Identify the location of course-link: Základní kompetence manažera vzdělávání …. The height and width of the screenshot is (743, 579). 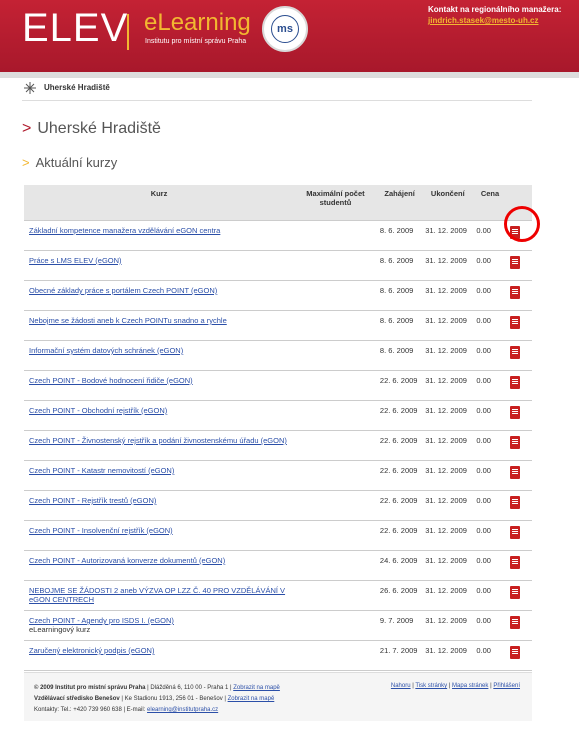
(124, 230).